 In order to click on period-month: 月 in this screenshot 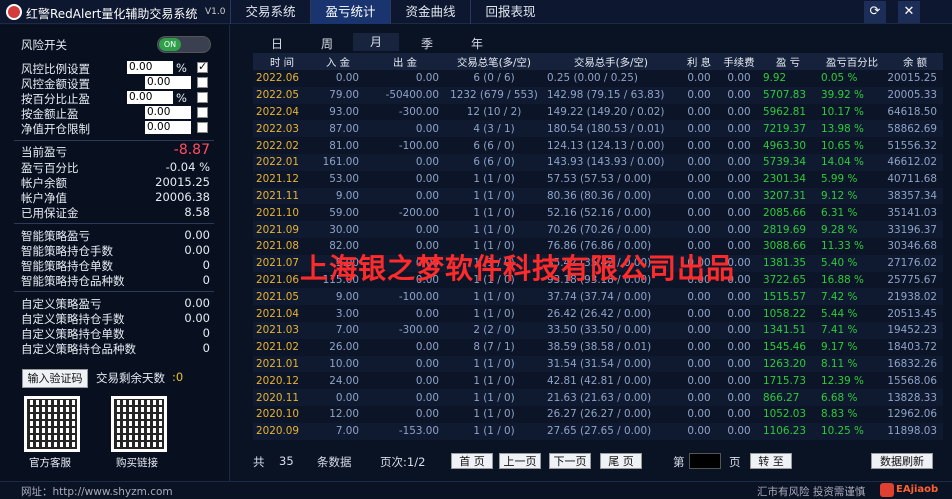, I will do `click(376, 42)`.